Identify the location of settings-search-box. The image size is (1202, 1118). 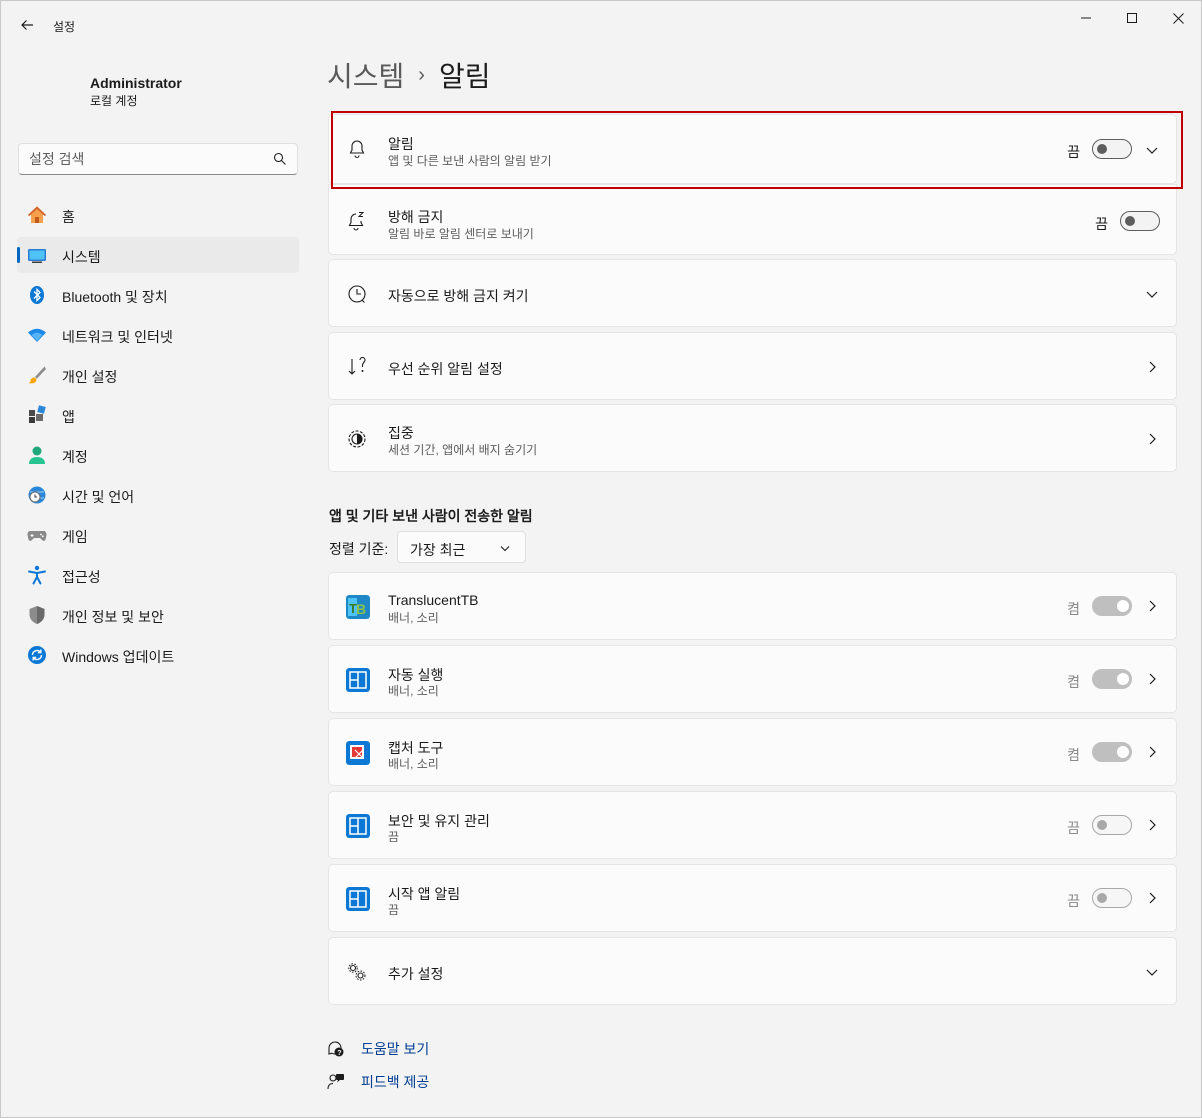
(158, 159).